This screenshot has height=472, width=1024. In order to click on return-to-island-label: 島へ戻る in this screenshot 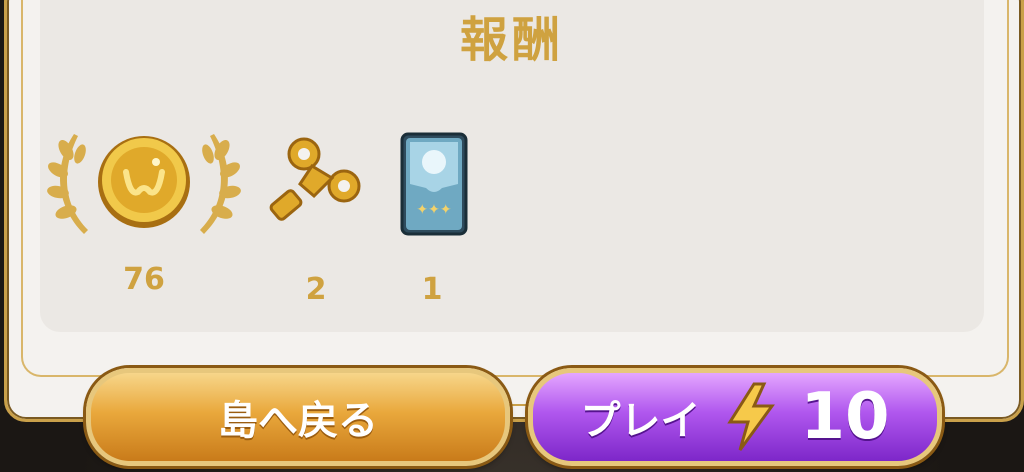, I will do `click(298, 421)`.